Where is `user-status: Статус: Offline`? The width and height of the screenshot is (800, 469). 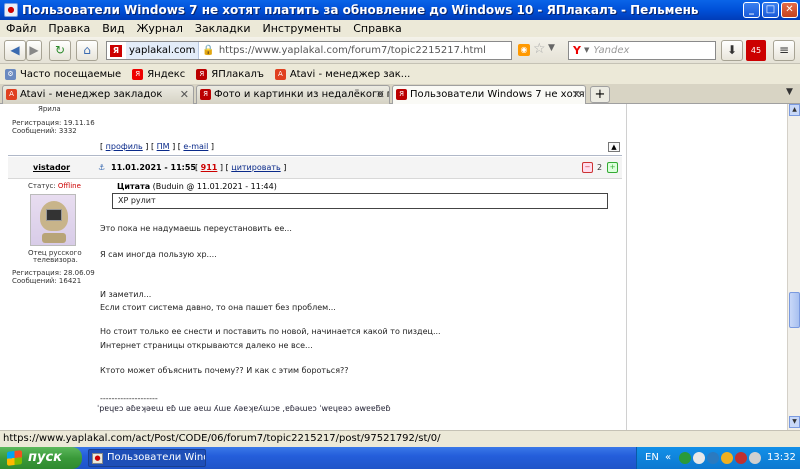 user-status: Статус: Offline is located at coordinates (54, 186).